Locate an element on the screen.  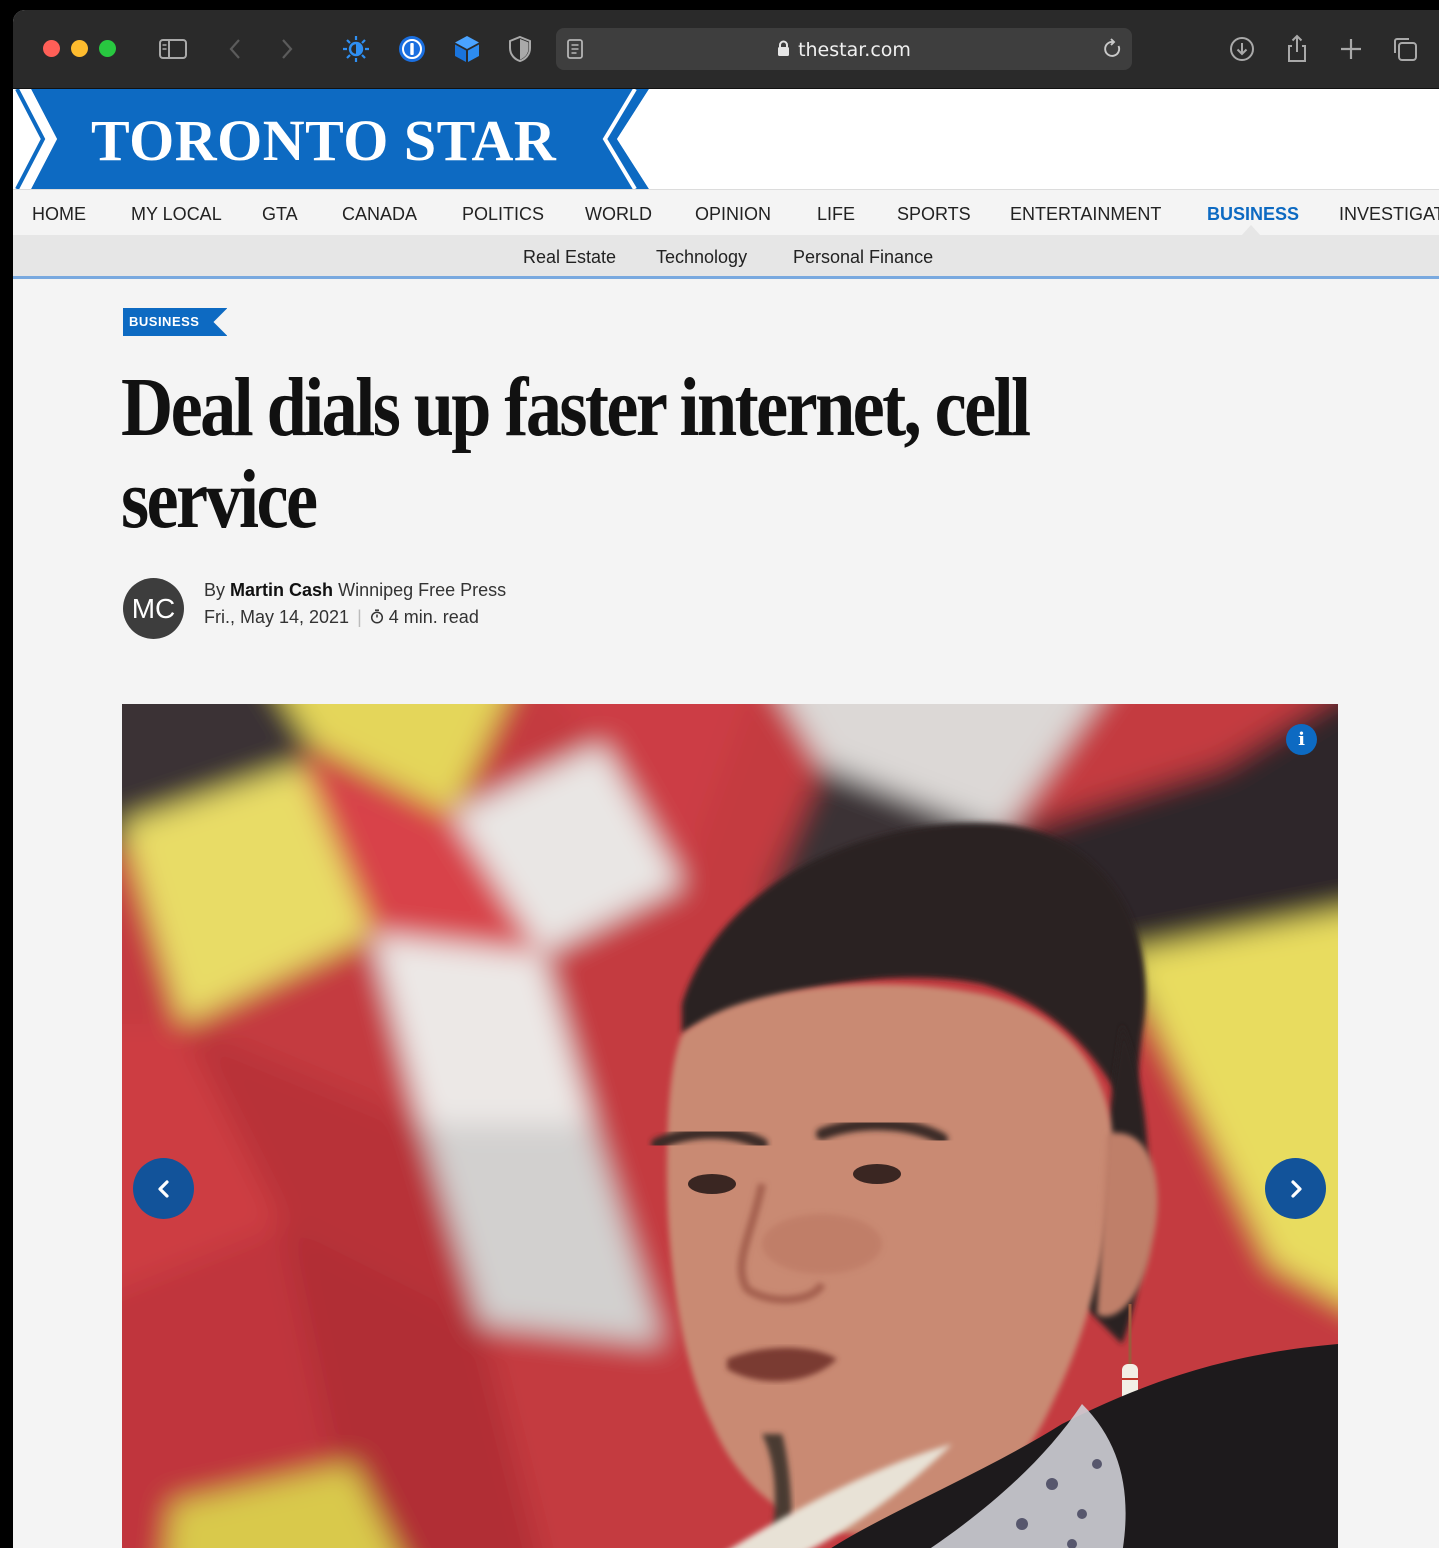
close-window-button is located at coordinates (51, 48).